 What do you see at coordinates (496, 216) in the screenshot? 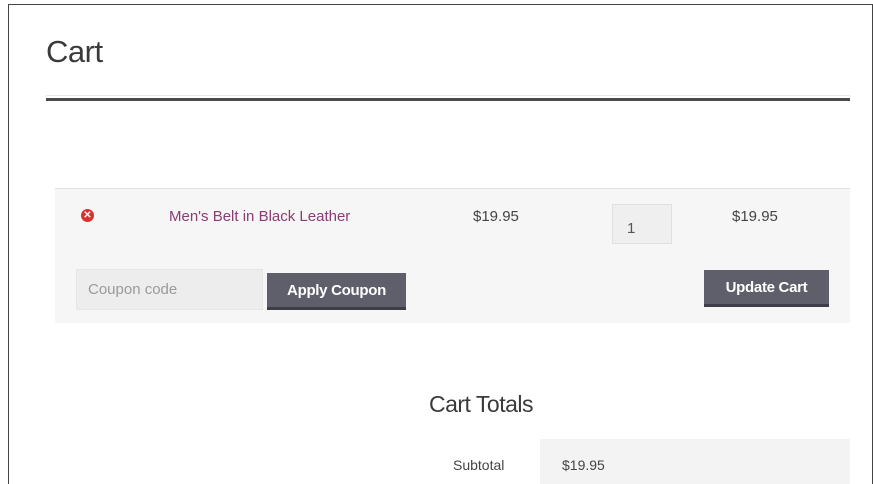
I see `product-price: $19.95` at bounding box center [496, 216].